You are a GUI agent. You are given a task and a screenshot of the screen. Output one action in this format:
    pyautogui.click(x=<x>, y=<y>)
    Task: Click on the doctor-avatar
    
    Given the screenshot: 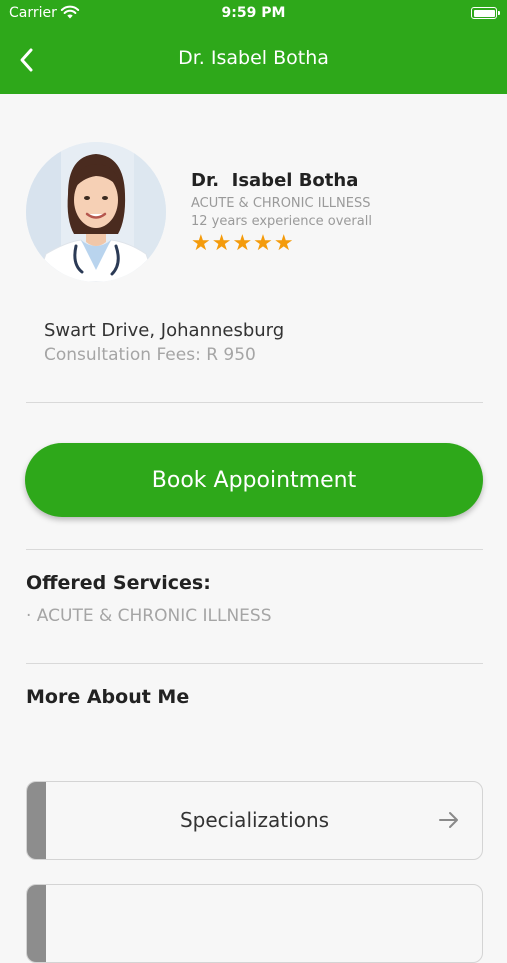 What is the action you would take?
    pyautogui.click(x=96, y=212)
    